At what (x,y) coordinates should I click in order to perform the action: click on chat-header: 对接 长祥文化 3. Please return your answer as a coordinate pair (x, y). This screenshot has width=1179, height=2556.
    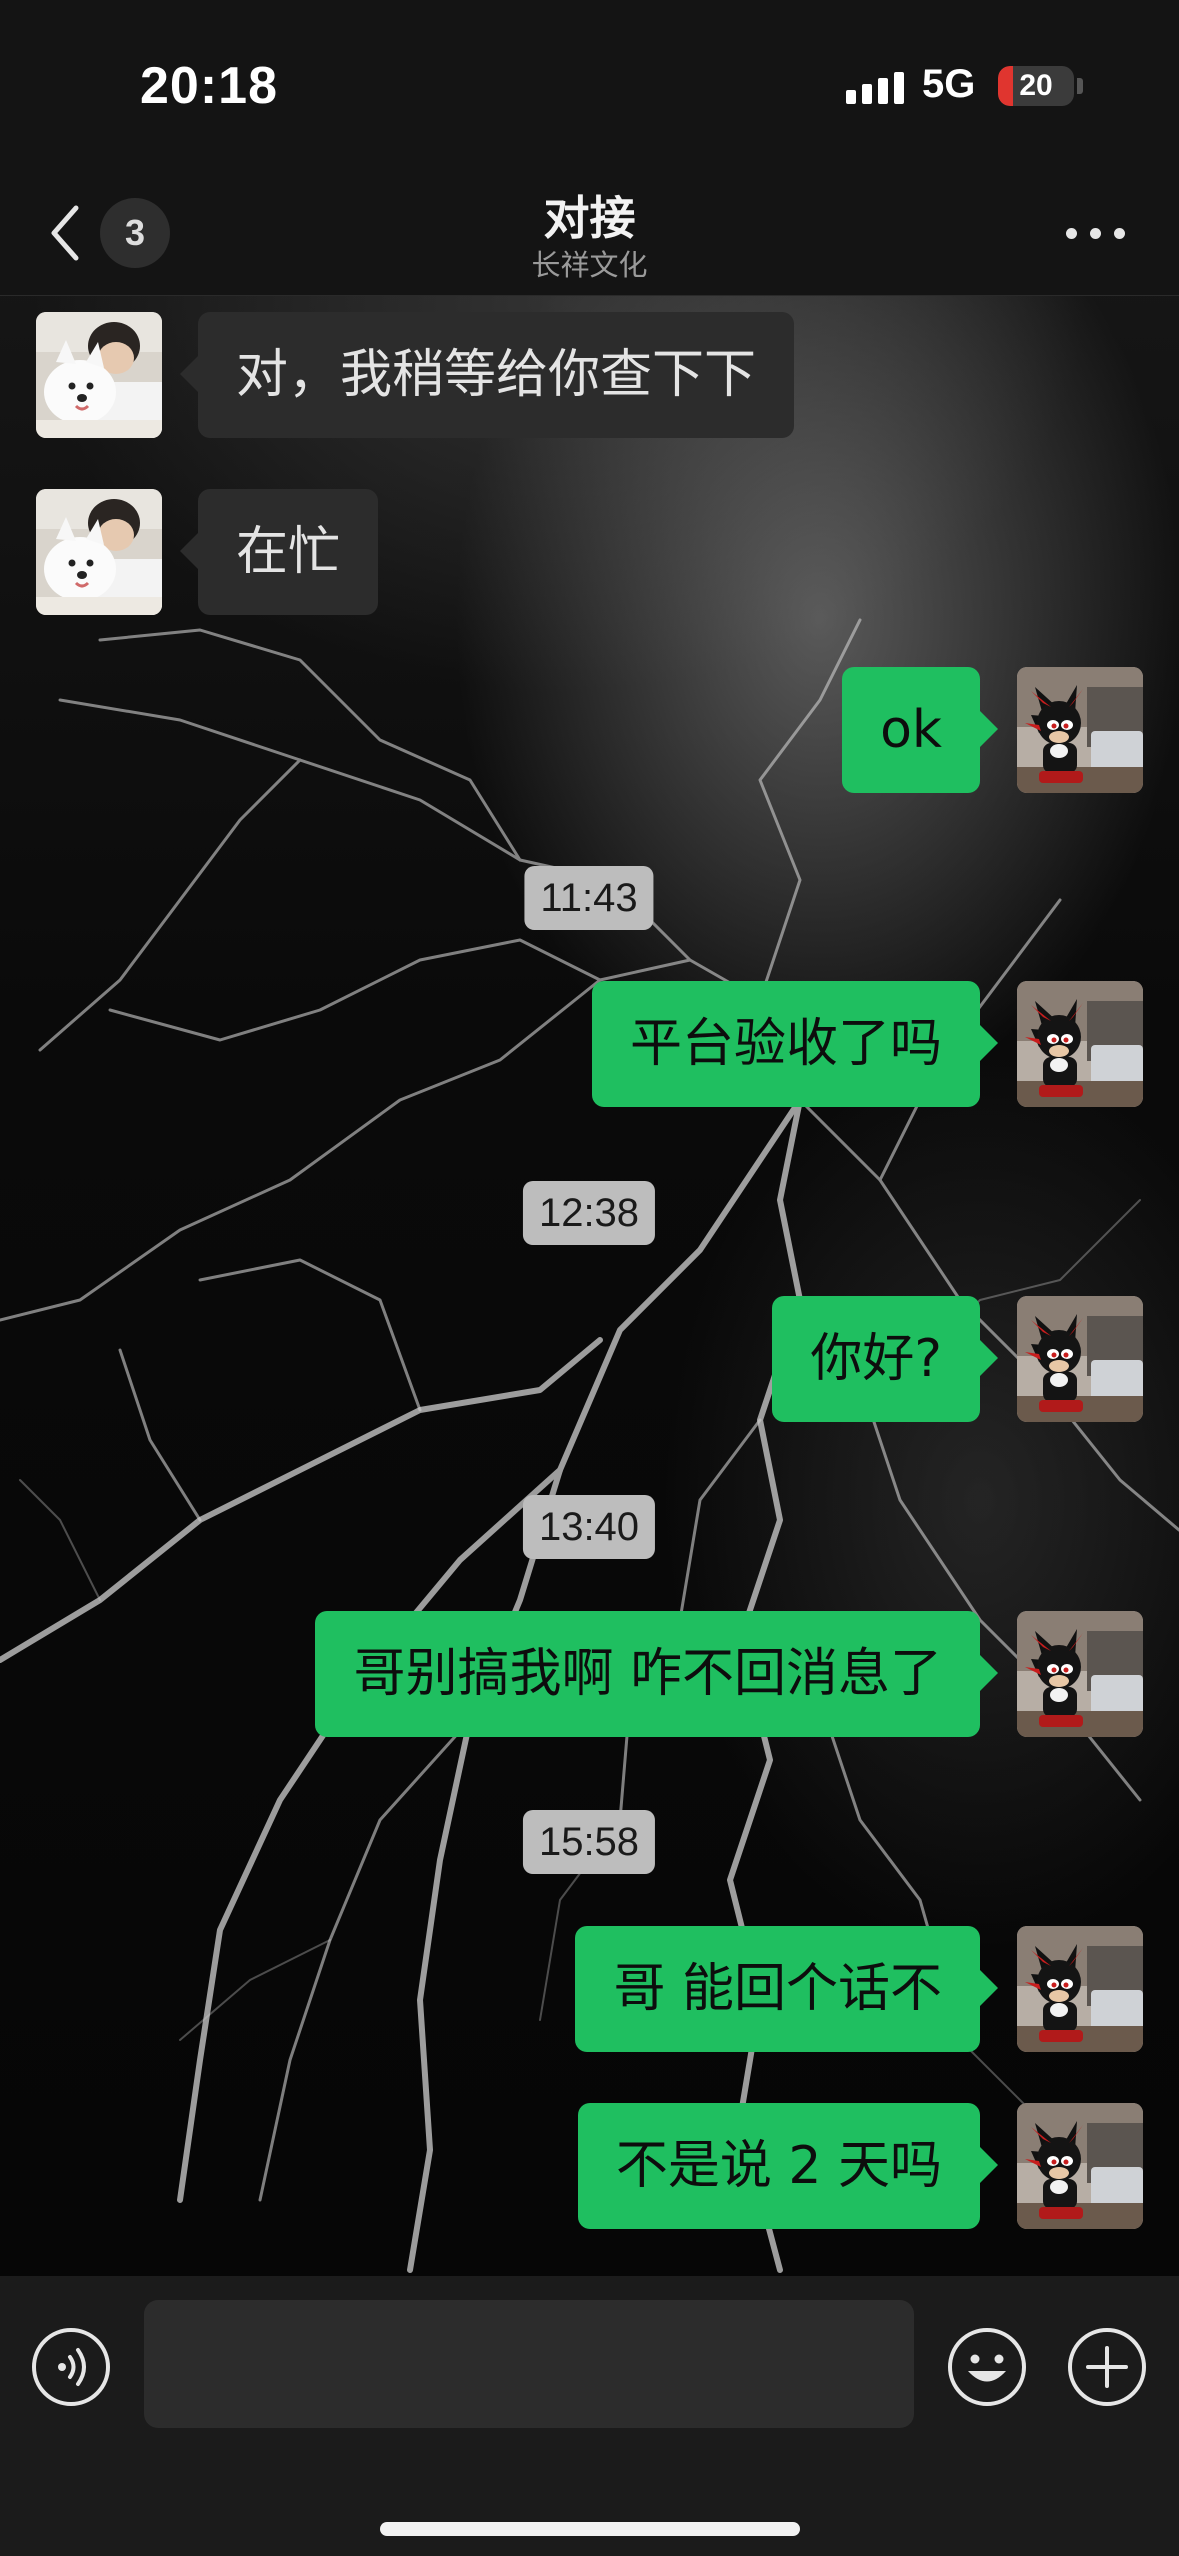
    Looking at the image, I should click on (589, 233).